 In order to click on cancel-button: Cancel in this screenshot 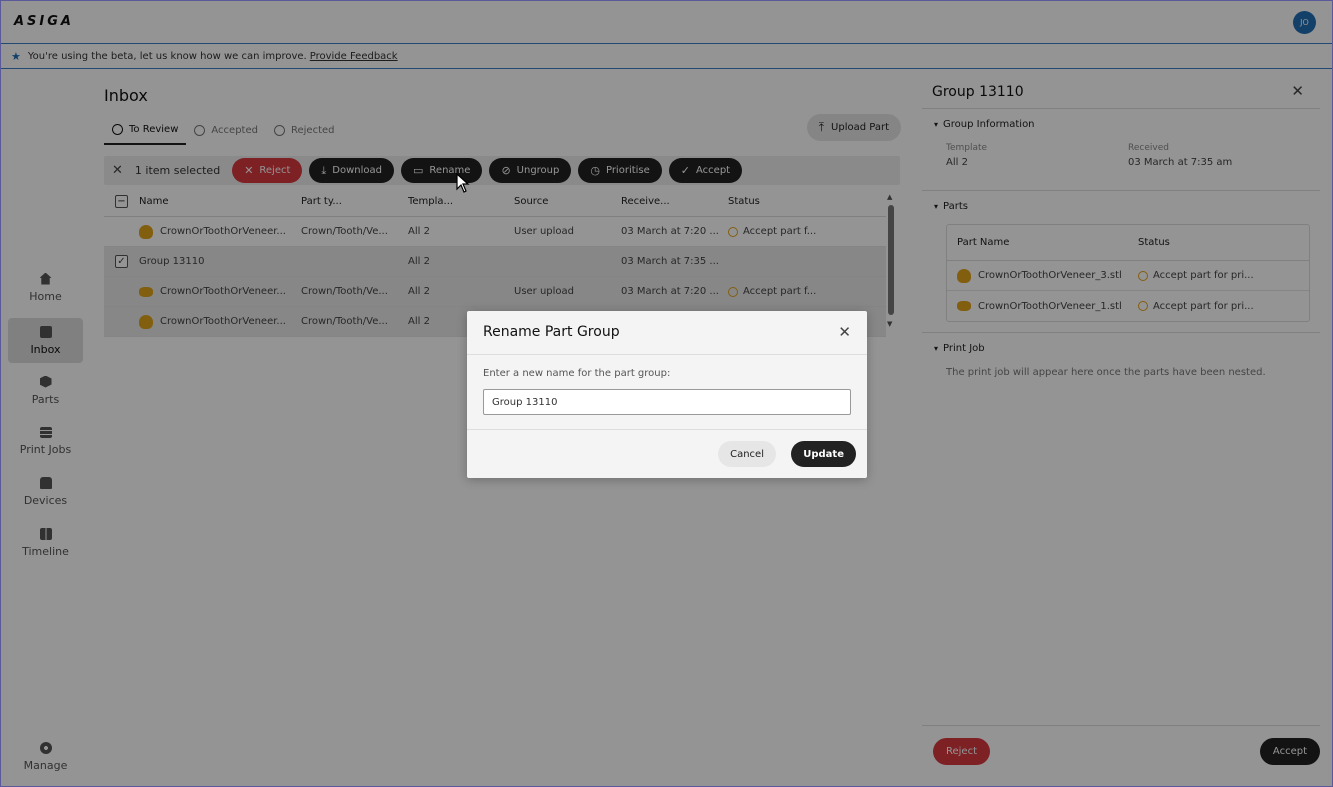, I will do `click(747, 454)`.